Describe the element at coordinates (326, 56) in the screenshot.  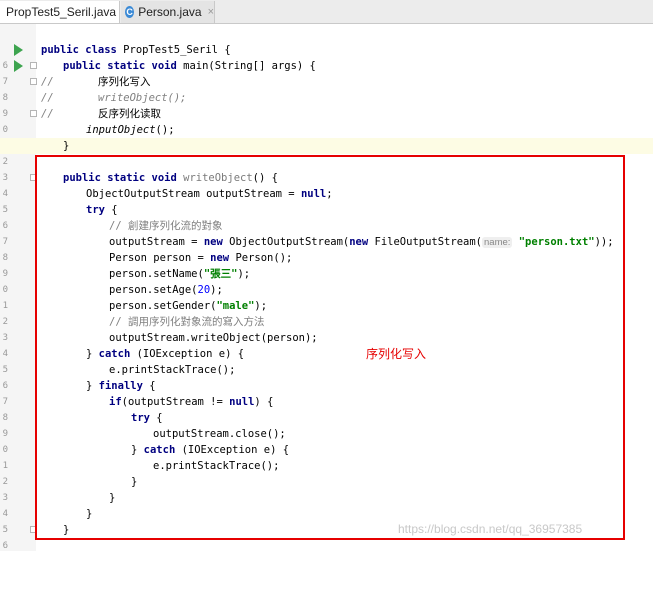
I see `code-line: 6 public class PropTest5_Seril {` at that location.